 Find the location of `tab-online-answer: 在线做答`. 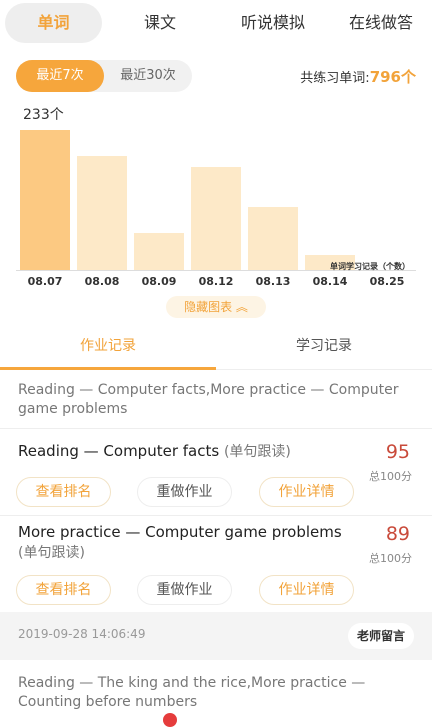

tab-online-answer: 在线做答 is located at coordinates (381, 23).